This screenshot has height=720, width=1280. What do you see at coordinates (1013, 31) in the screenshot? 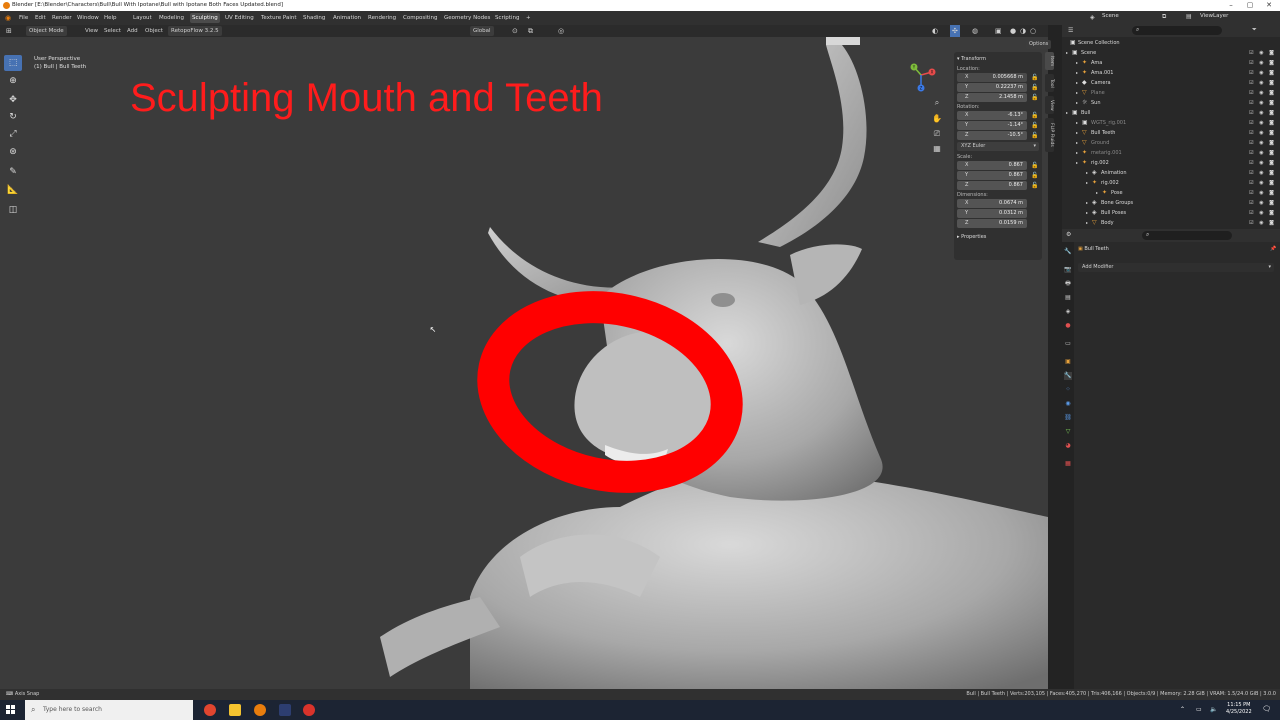
I see `solid-shading-icon: ●` at bounding box center [1013, 31].